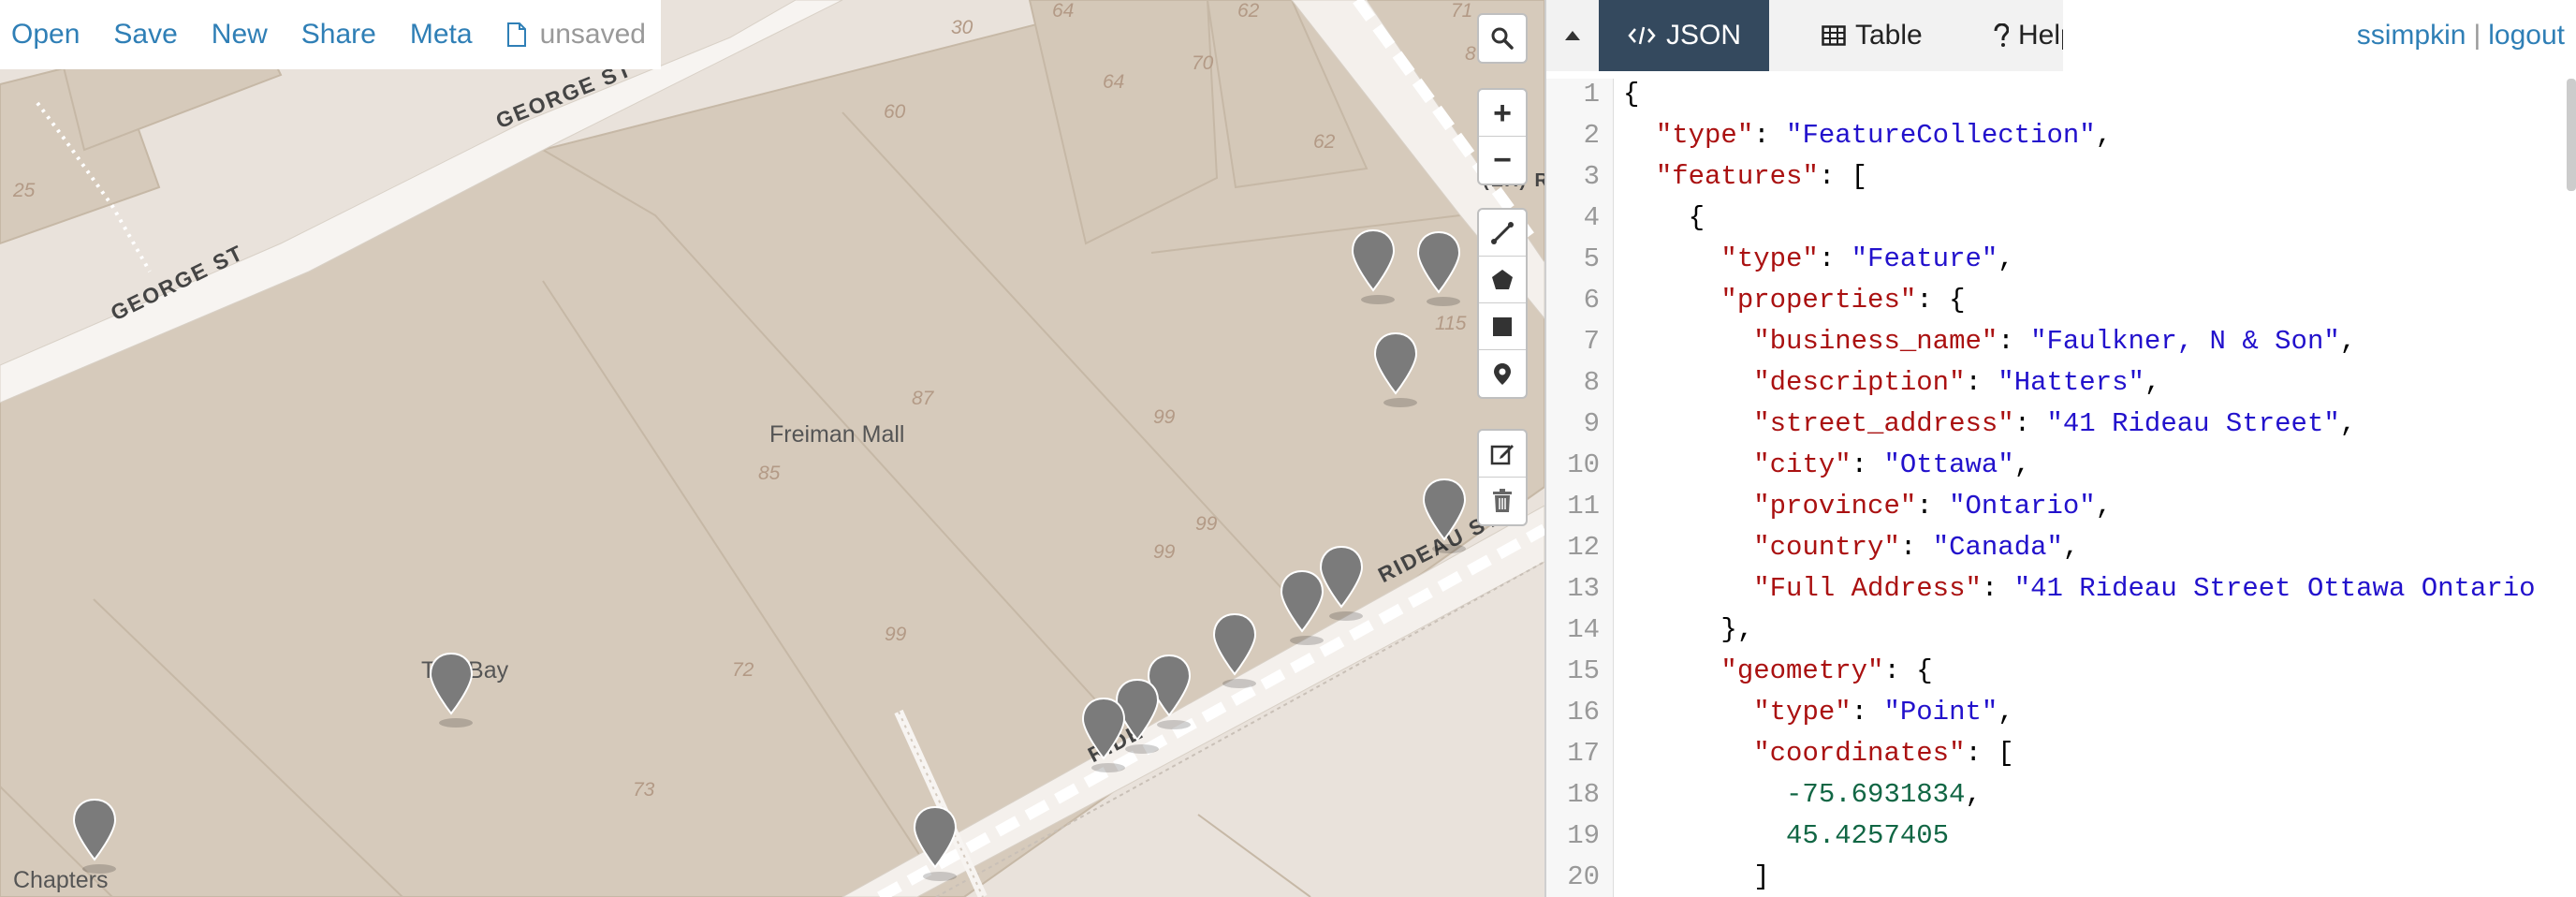 The height and width of the screenshot is (897, 2576). Describe the element at coordinates (1580, 488) in the screenshot. I see `line-number-gutter: 1 2 3 4 5 6 7 8 9 10 11 12 13 14 15 16 17 18 19 20` at that location.